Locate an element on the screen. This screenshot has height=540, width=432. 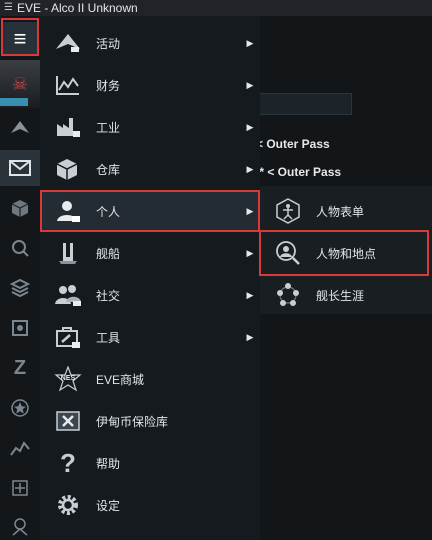
submenu-item-people-places: 人物和地点 is located at coordinates (346, 253).